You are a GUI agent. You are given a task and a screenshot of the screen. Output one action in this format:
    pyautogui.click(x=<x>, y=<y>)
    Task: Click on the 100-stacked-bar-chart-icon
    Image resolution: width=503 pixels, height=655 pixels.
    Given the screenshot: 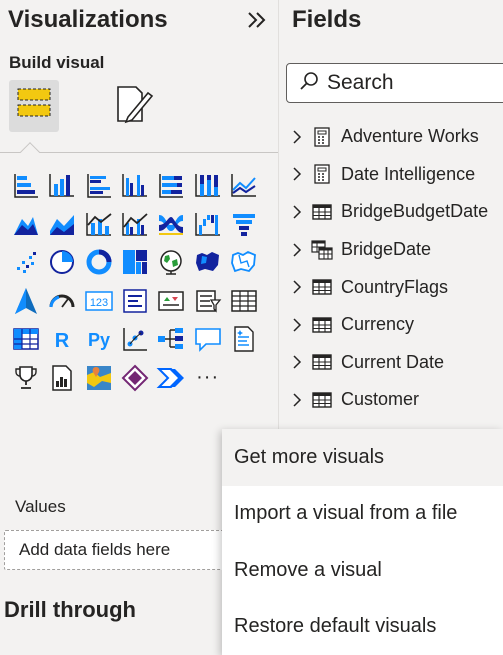 What is the action you would take?
    pyautogui.click(x=171, y=185)
    